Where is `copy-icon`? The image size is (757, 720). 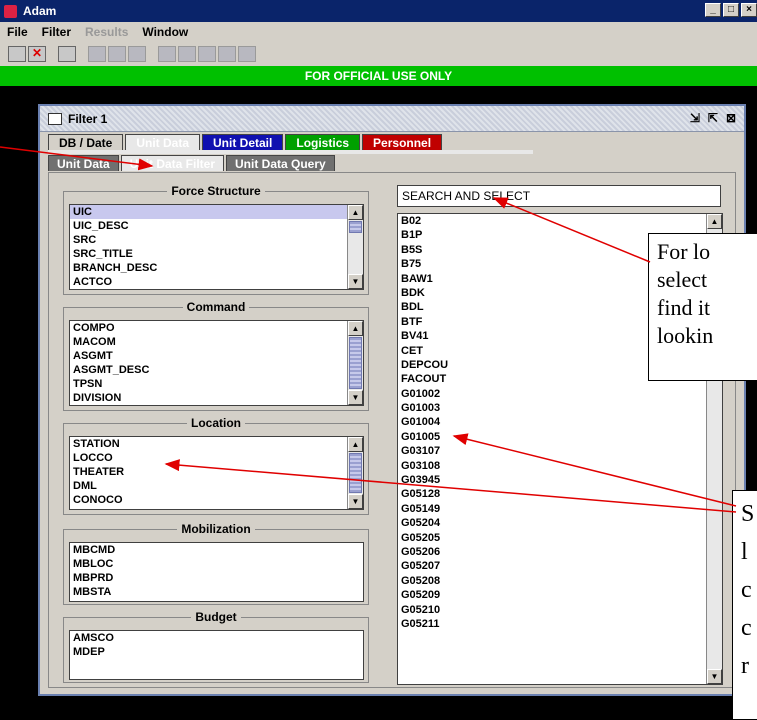
copy-icon is located at coordinates (137, 54).